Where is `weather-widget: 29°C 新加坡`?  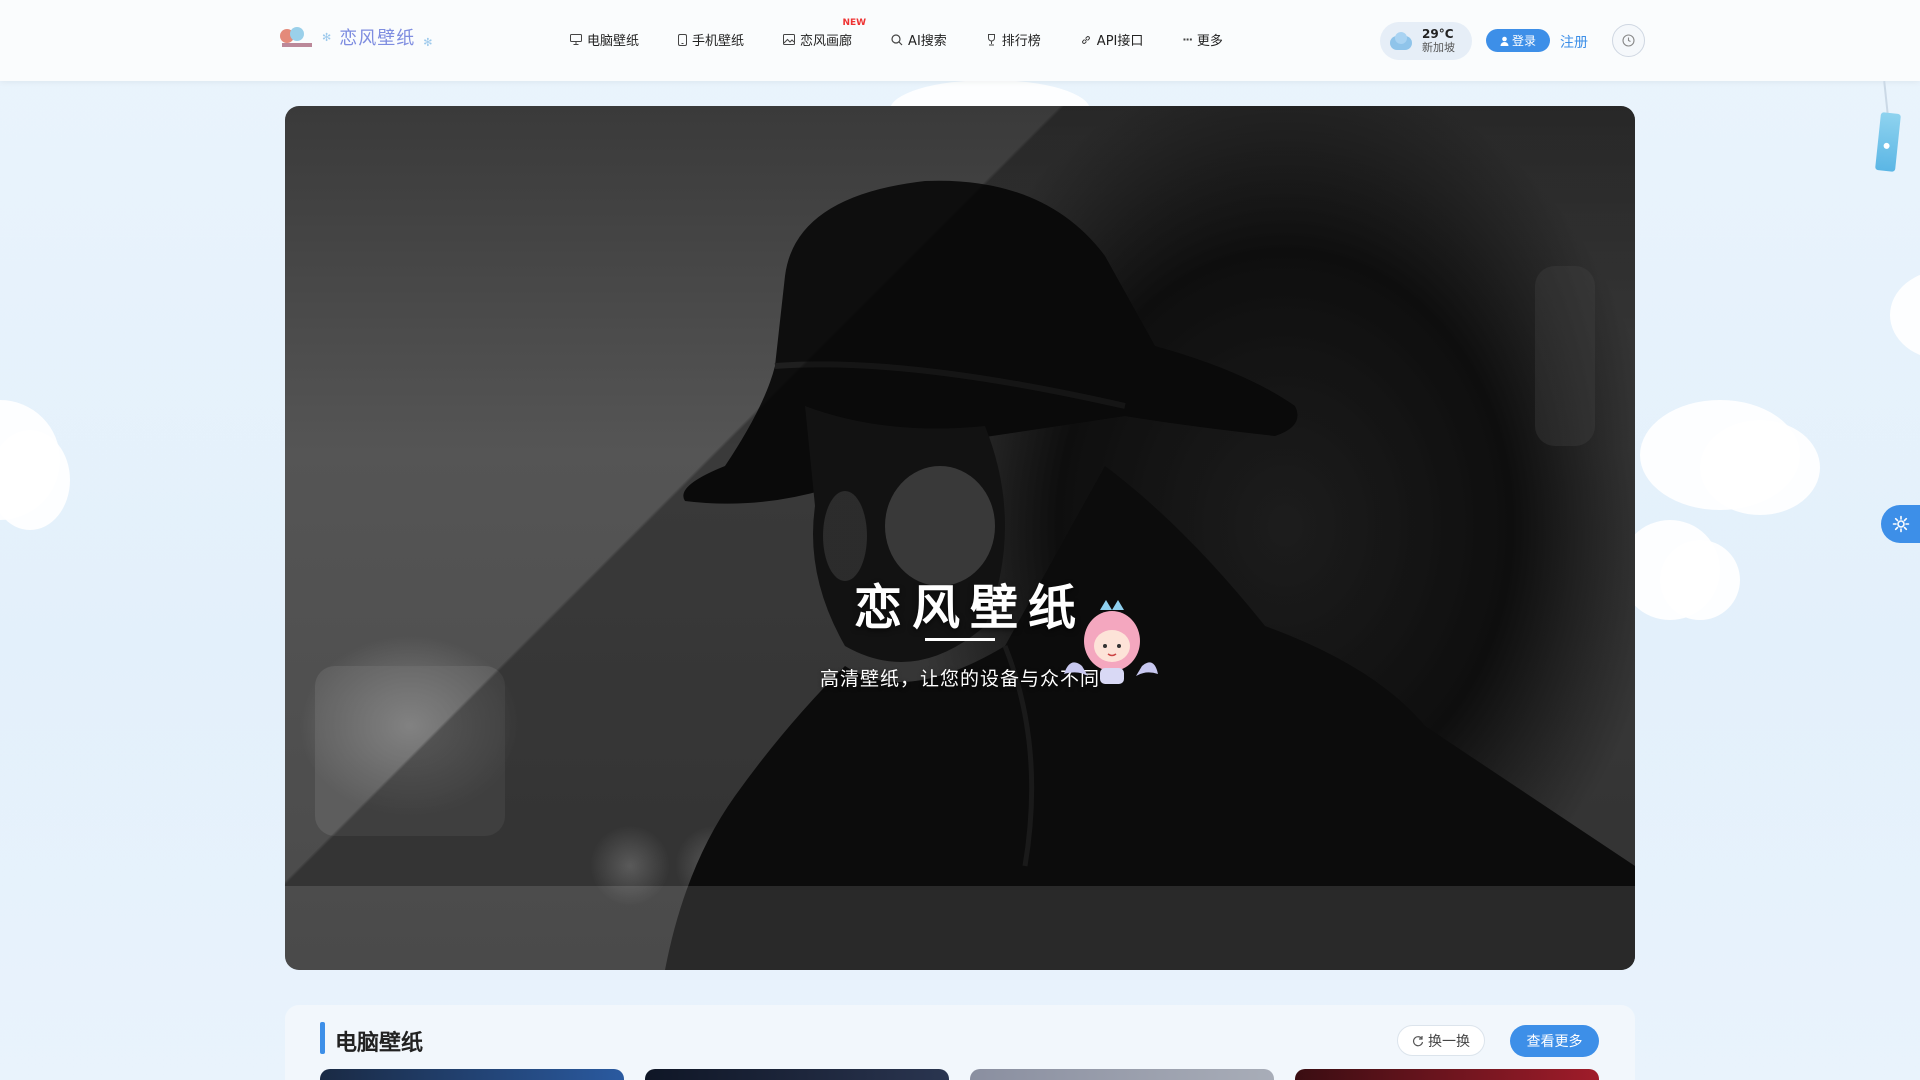
weather-widget: 29°C 新加坡 is located at coordinates (1426, 41).